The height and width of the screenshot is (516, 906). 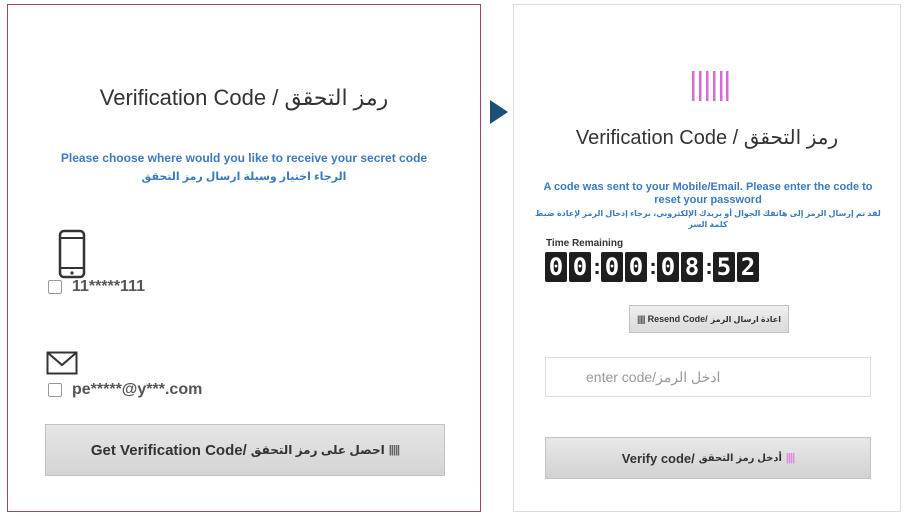 What do you see at coordinates (709, 319) in the screenshot?
I see `resend-code-button: ||||| Resend Code/ اعادة ارسال الرمز` at bounding box center [709, 319].